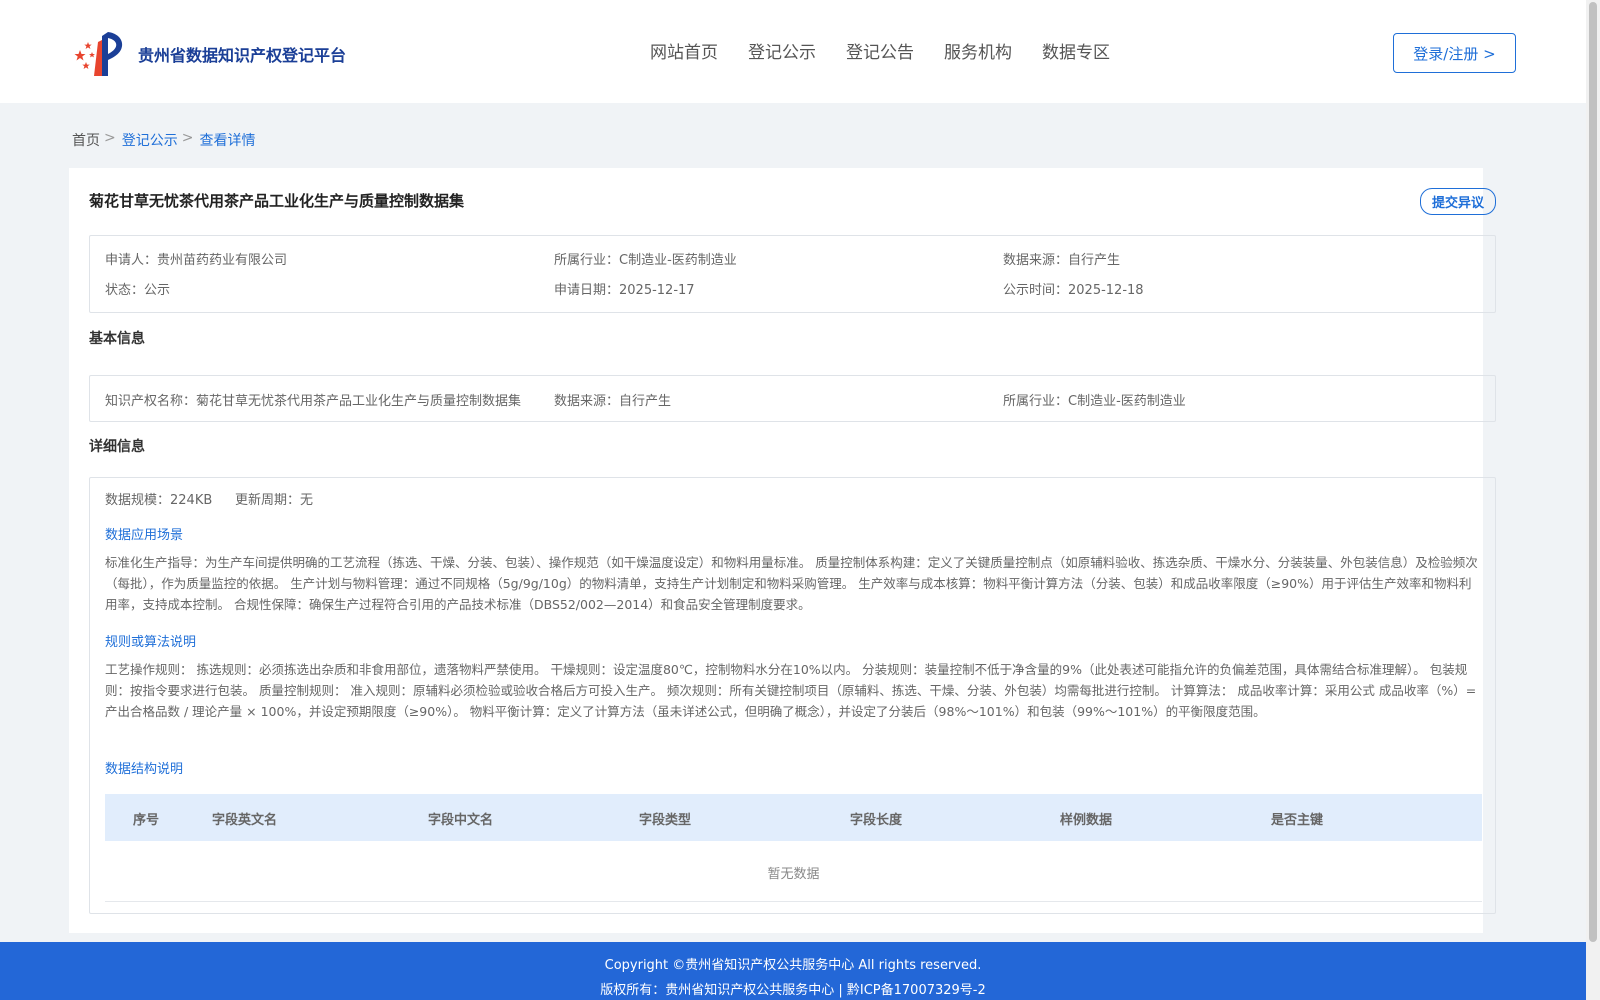  I want to click on update-cycle-value: 无, so click(307, 500).